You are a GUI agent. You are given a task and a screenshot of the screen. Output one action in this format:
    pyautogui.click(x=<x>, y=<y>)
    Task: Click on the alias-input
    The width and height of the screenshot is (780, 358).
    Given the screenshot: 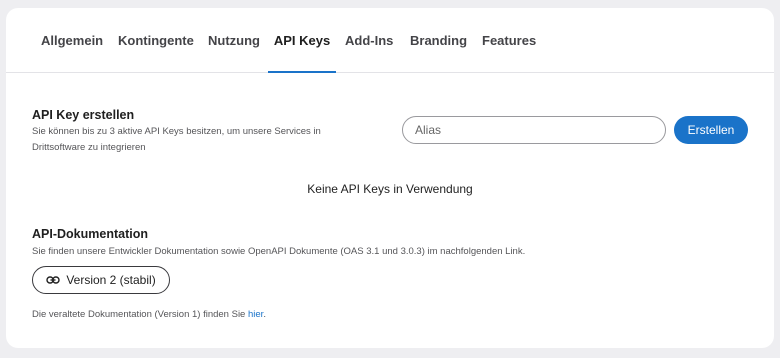 What is the action you would take?
    pyautogui.click(x=534, y=130)
    